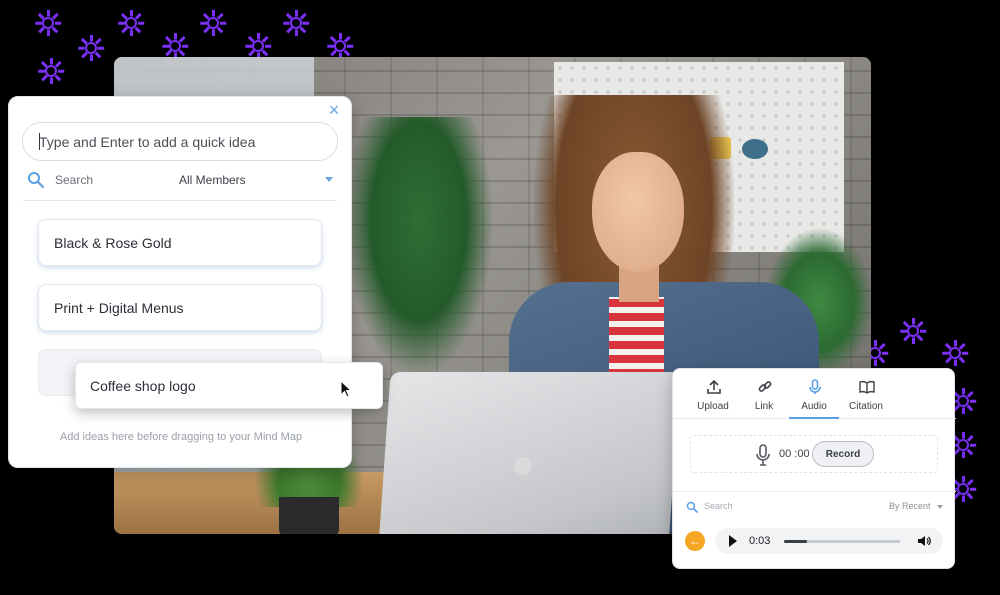 The width and height of the screenshot is (1000, 595). I want to click on sort-select: By Recent, so click(910, 506).